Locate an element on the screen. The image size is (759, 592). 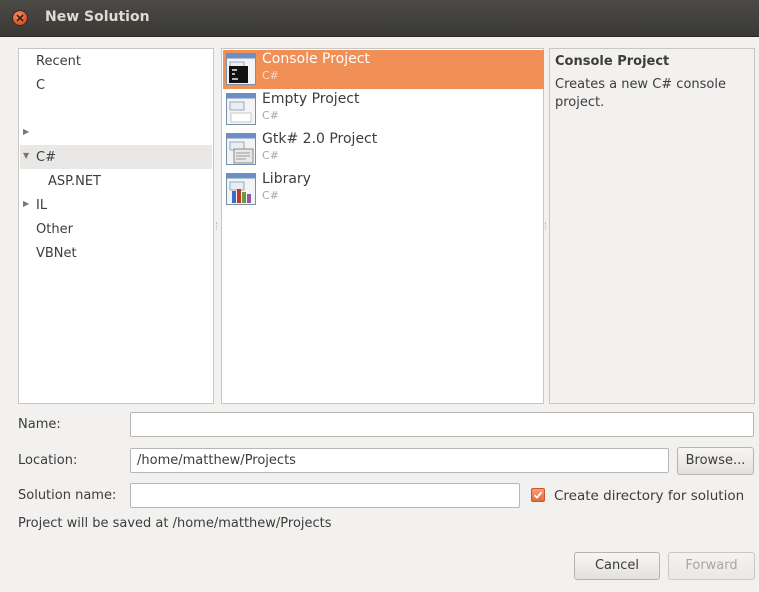
category-item-recent: Recent is located at coordinates (58, 61).